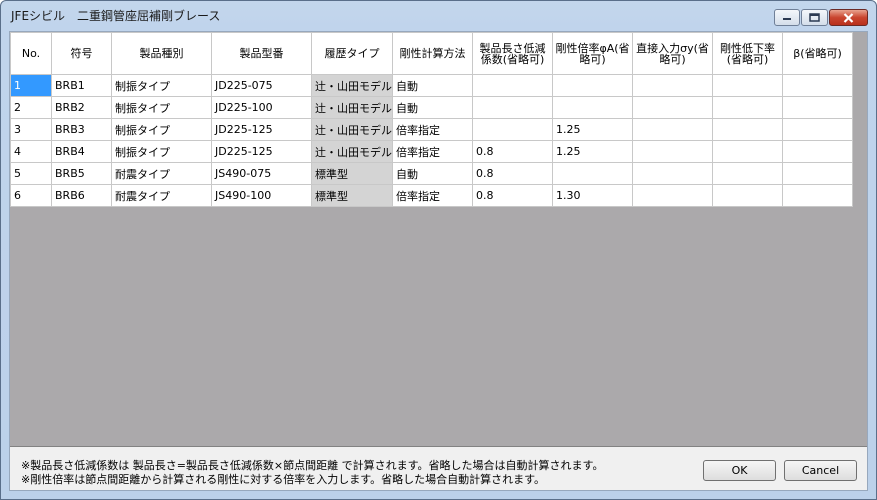 The width and height of the screenshot is (877, 500). What do you see at coordinates (261, 195) in the screenshot?
I see `col-model-cell: JS490-100` at bounding box center [261, 195].